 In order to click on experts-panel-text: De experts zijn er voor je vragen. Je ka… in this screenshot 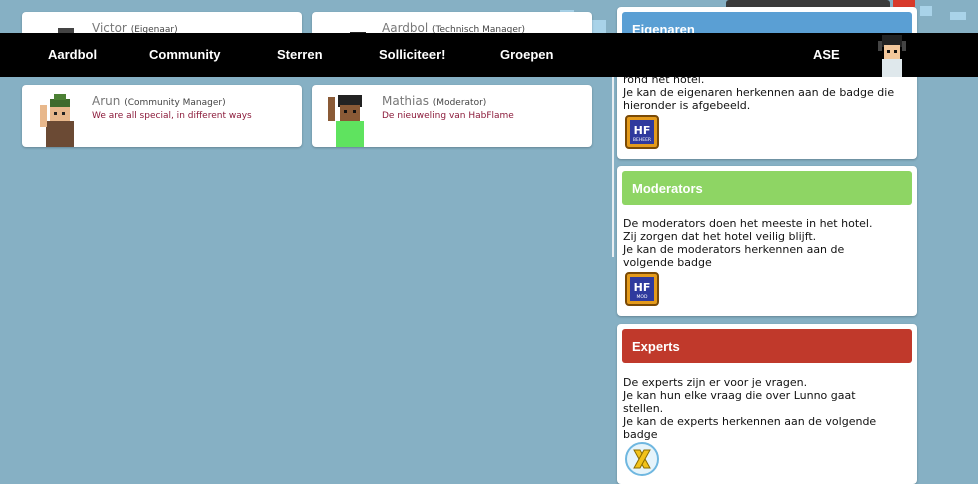, I will do `click(750, 408)`.